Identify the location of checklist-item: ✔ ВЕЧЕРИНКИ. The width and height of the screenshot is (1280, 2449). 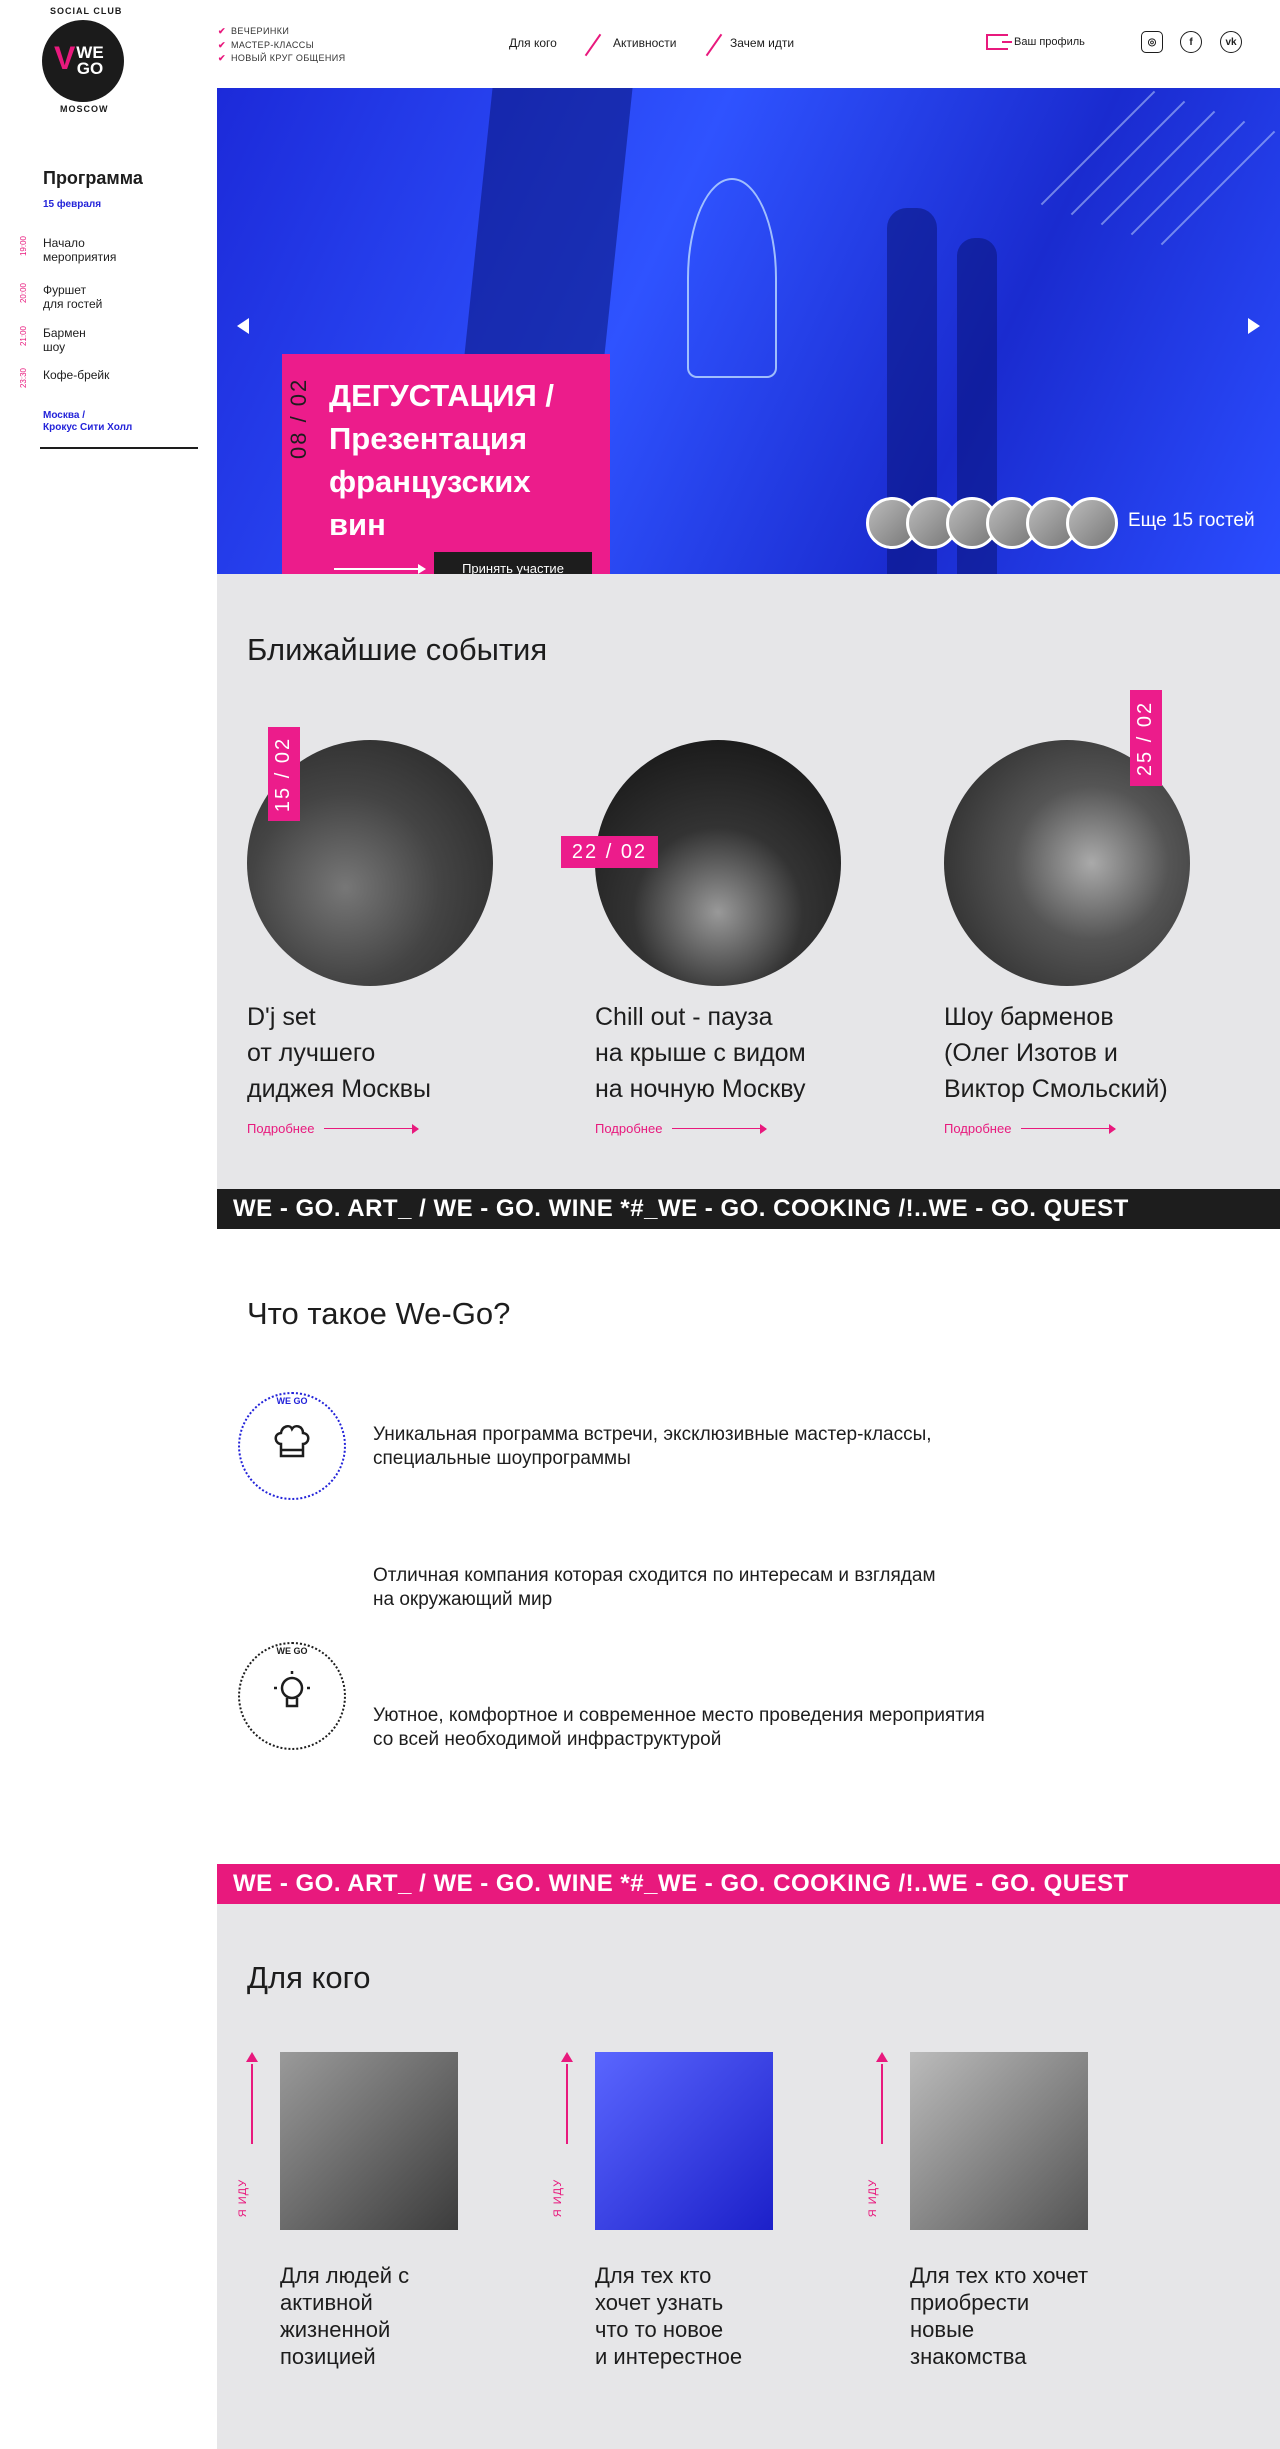
(254, 31).